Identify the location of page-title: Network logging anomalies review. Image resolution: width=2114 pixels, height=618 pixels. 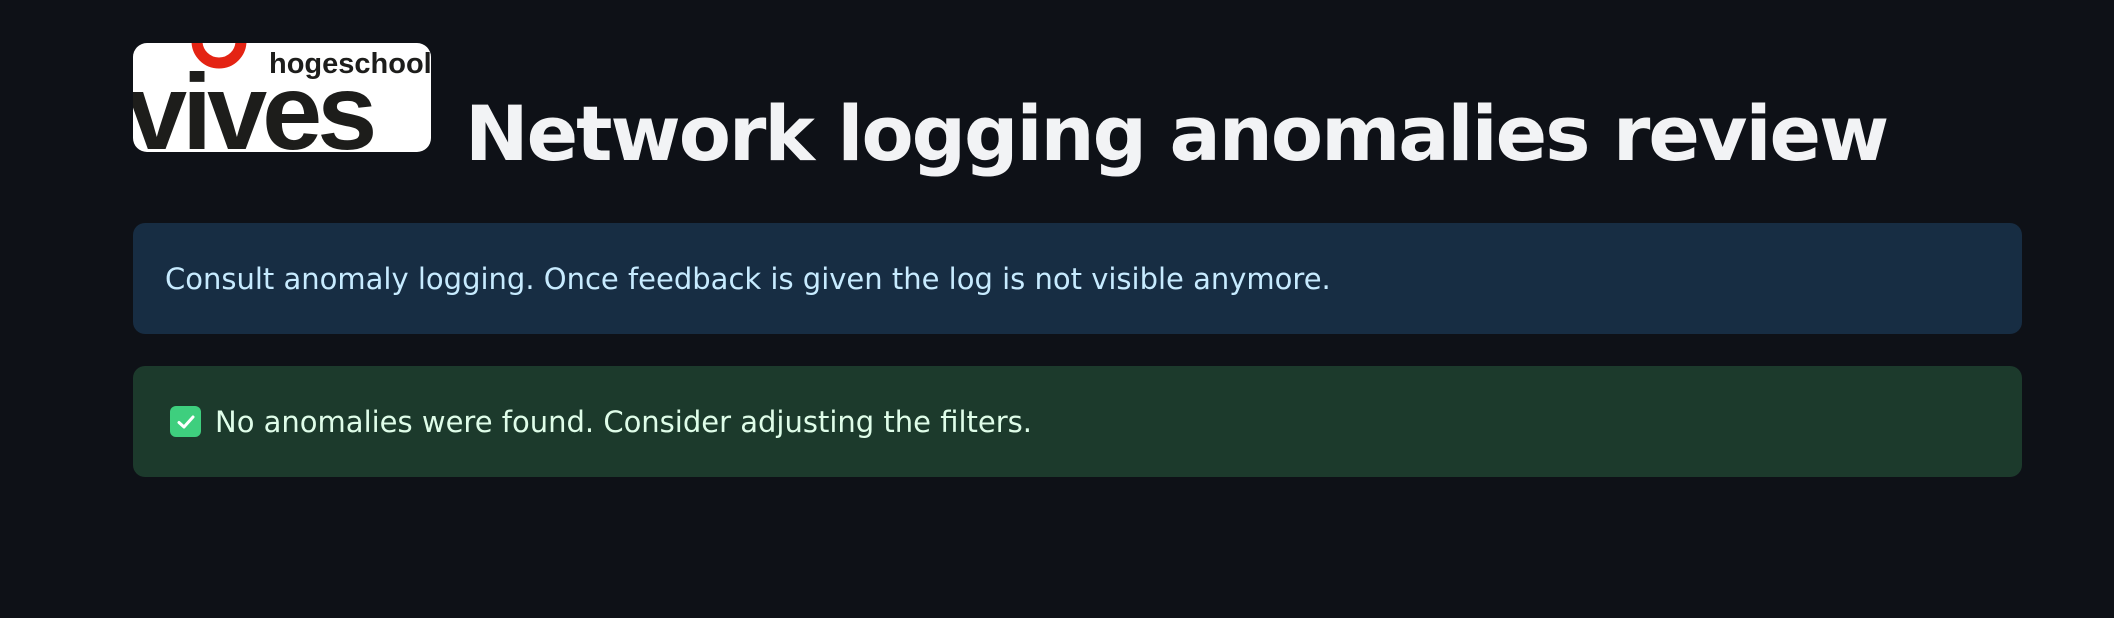
(1177, 133).